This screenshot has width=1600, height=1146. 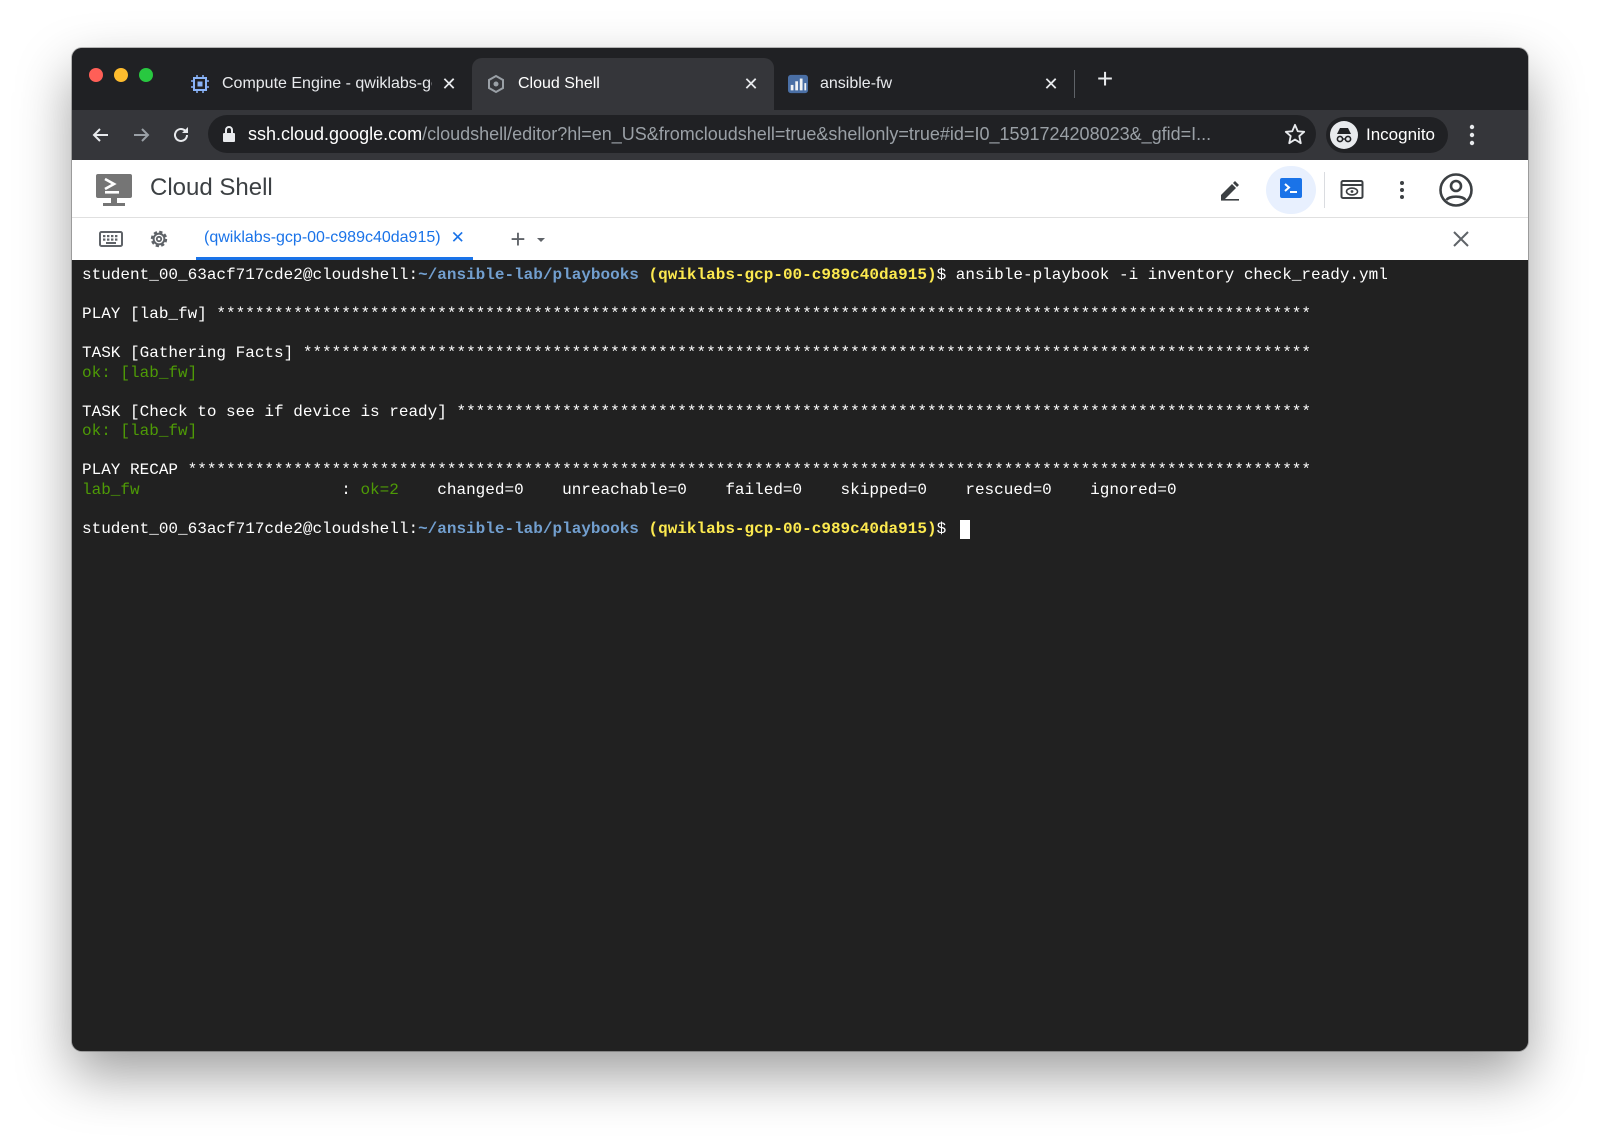 What do you see at coordinates (856, 83) in the screenshot?
I see `tab-title: ansible-fw` at bounding box center [856, 83].